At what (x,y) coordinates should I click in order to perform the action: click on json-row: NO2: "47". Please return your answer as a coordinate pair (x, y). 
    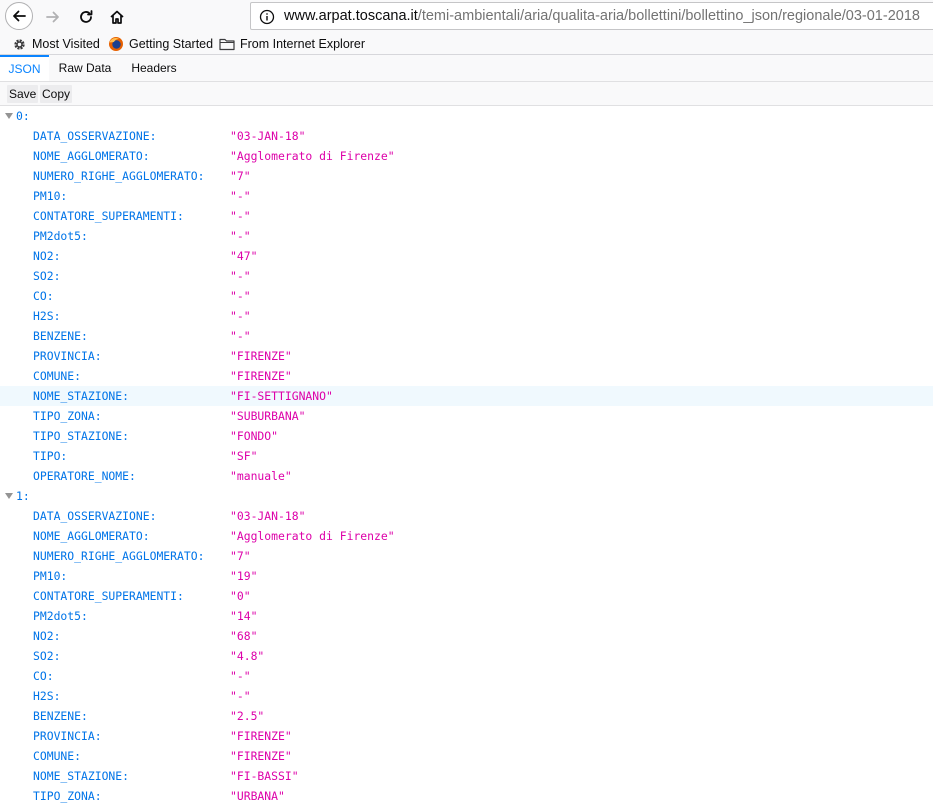
    Looking at the image, I should click on (466, 256).